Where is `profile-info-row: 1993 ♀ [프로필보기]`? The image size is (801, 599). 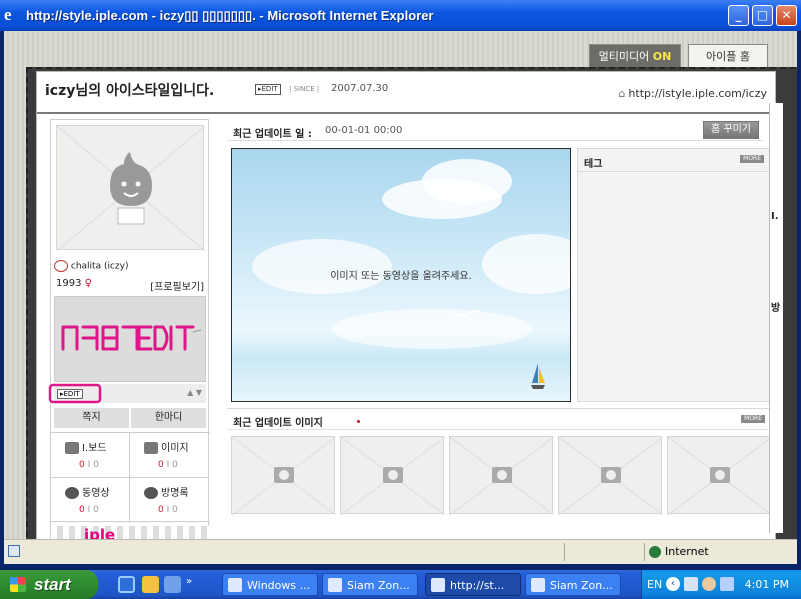 profile-info-row: 1993 ♀ [프로필보기] is located at coordinates (130, 285).